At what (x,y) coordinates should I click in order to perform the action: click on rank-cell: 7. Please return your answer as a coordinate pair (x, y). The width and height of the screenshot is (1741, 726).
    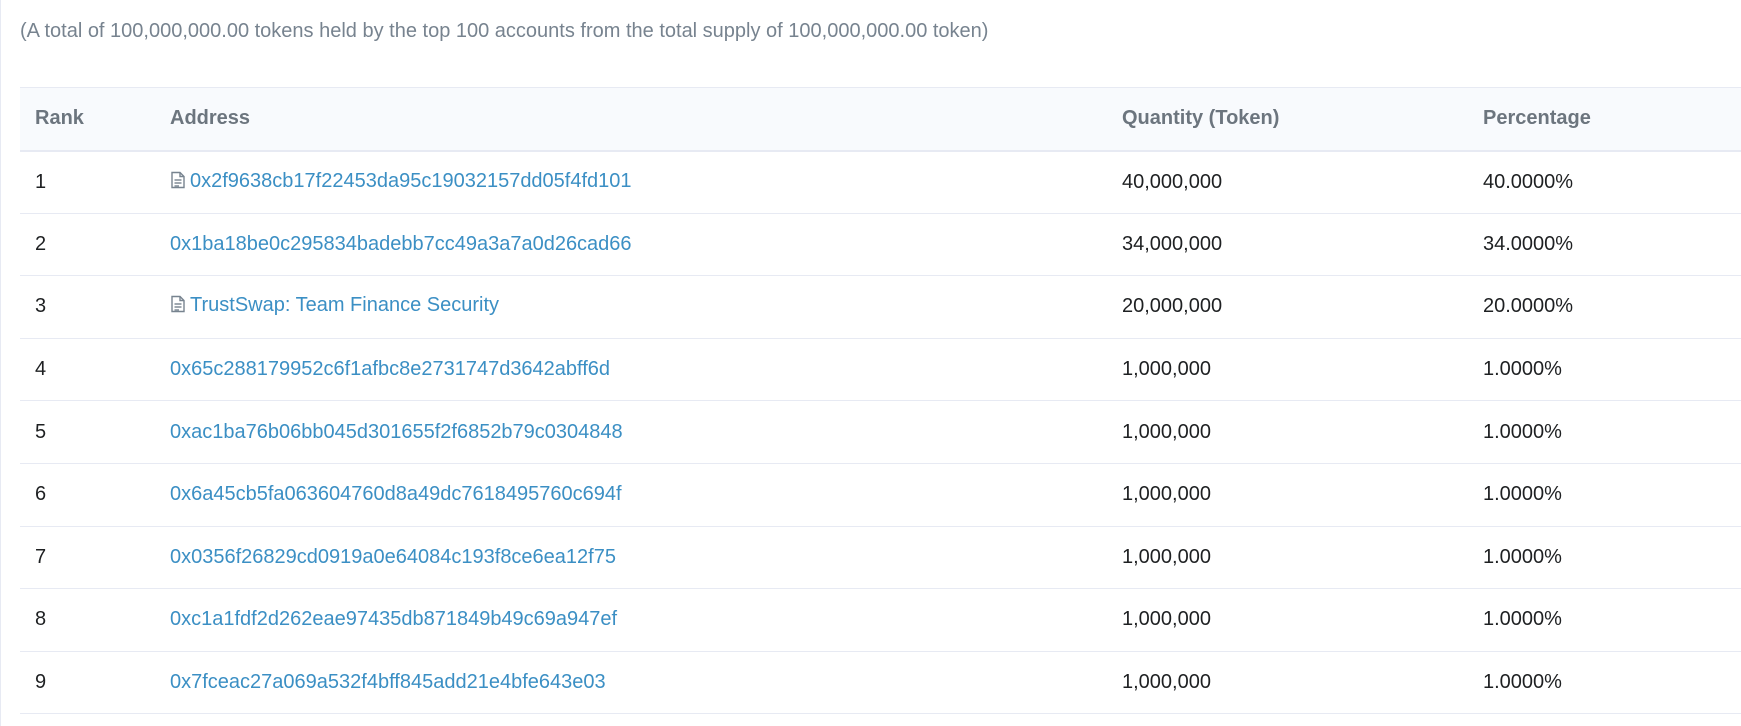
    Looking at the image, I should click on (95, 558).